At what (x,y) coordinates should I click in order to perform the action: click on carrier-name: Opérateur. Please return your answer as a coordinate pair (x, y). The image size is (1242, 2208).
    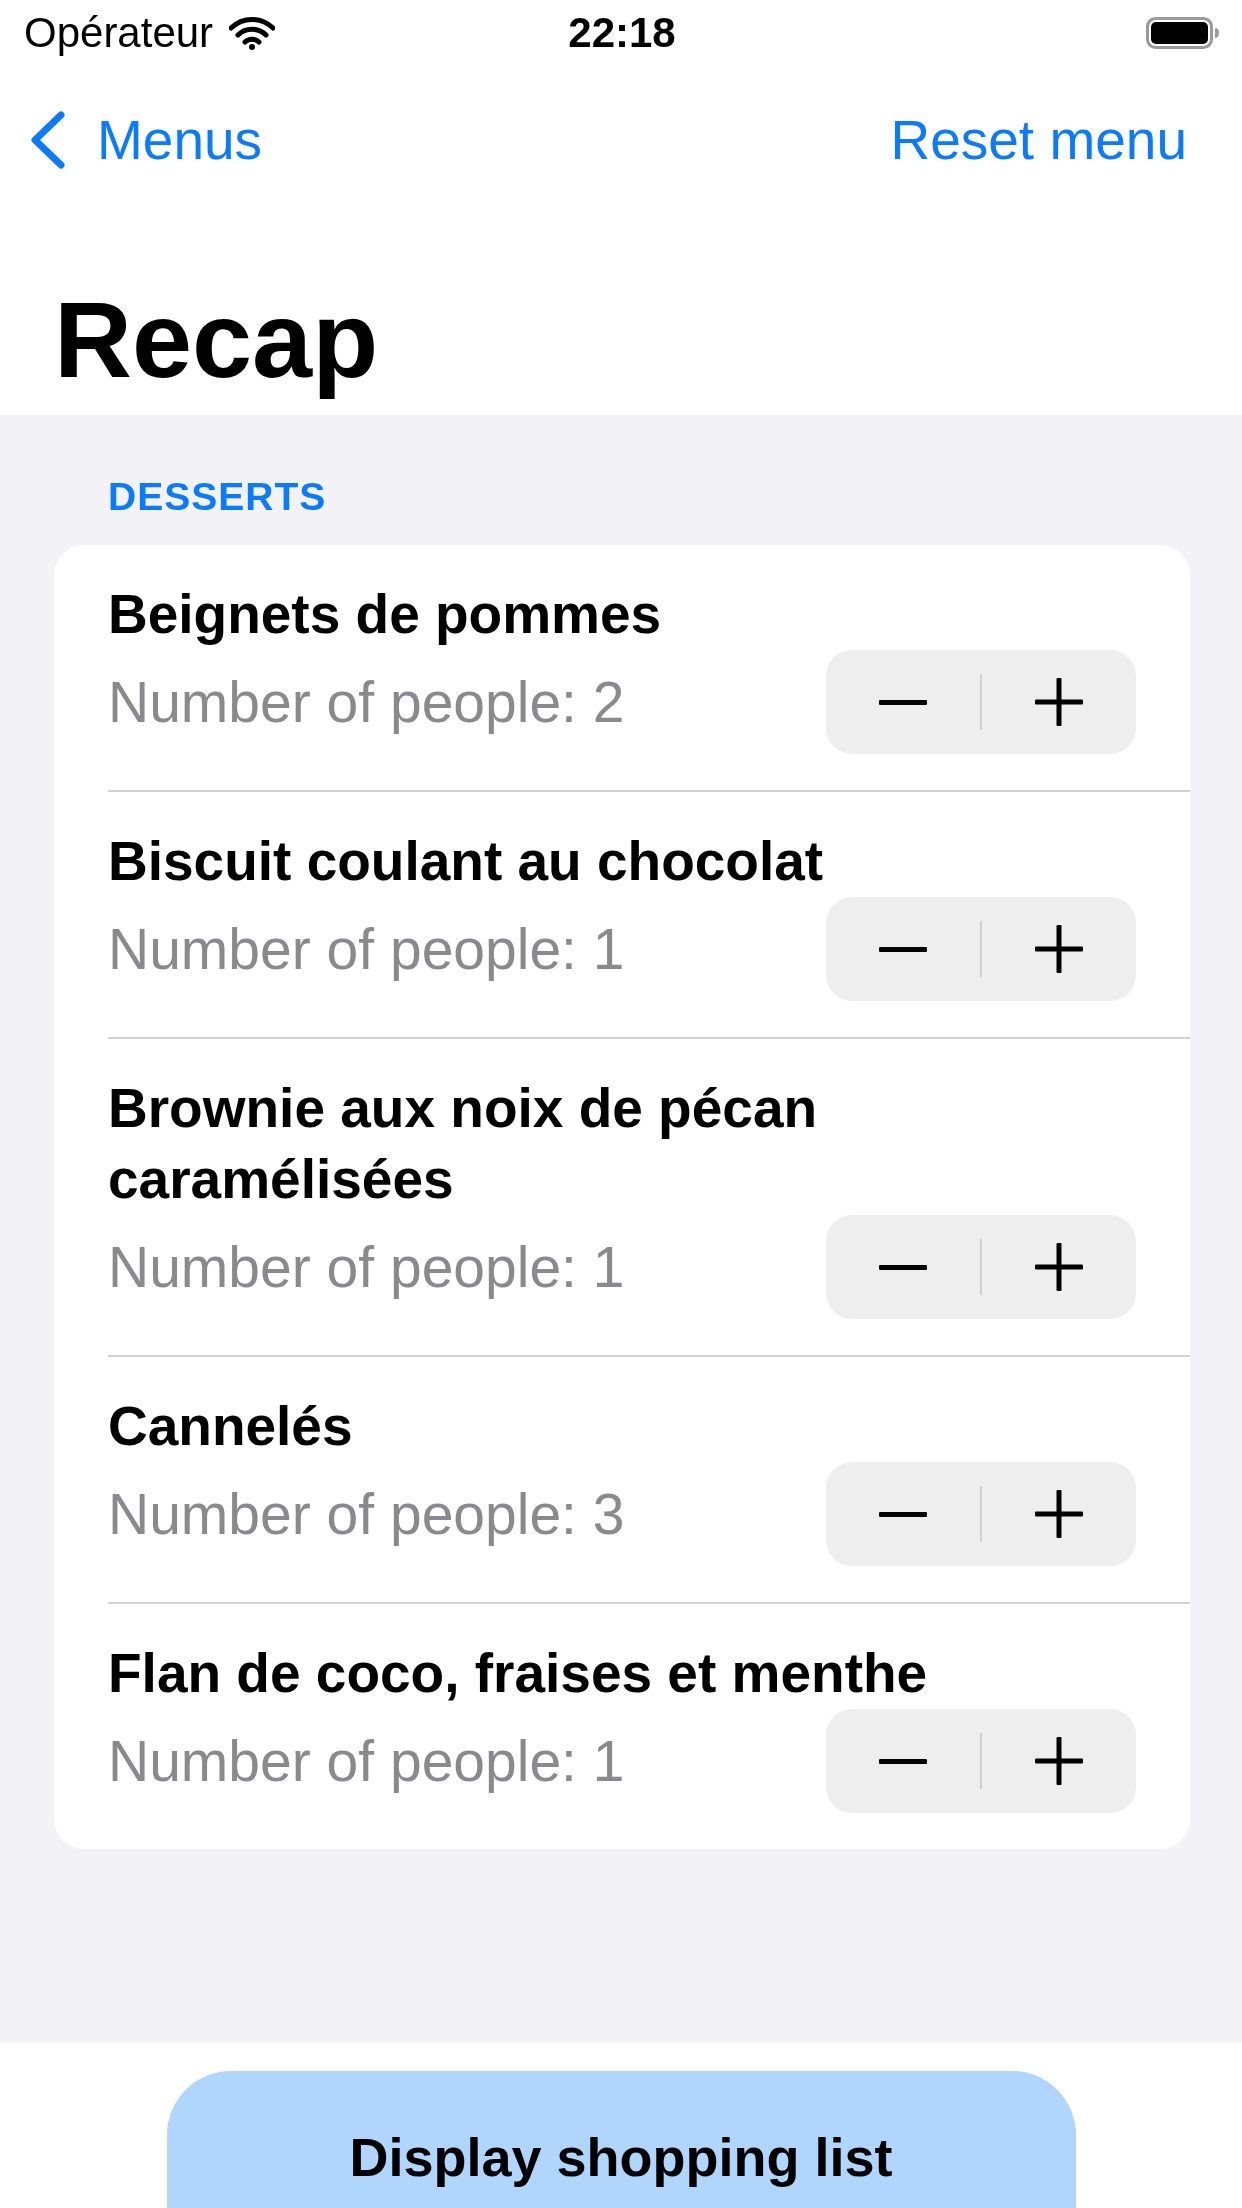
    Looking at the image, I should click on (119, 33).